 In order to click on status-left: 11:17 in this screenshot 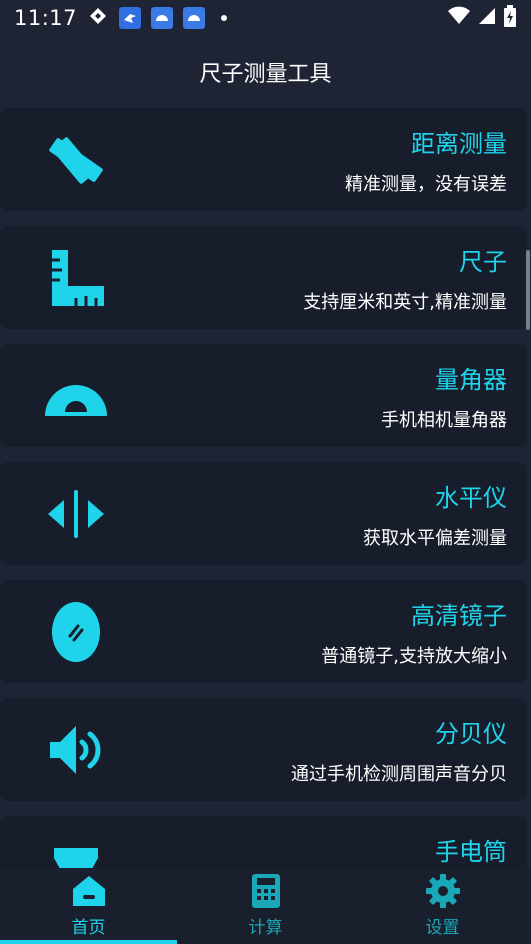, I will do `click(121, 18)`.